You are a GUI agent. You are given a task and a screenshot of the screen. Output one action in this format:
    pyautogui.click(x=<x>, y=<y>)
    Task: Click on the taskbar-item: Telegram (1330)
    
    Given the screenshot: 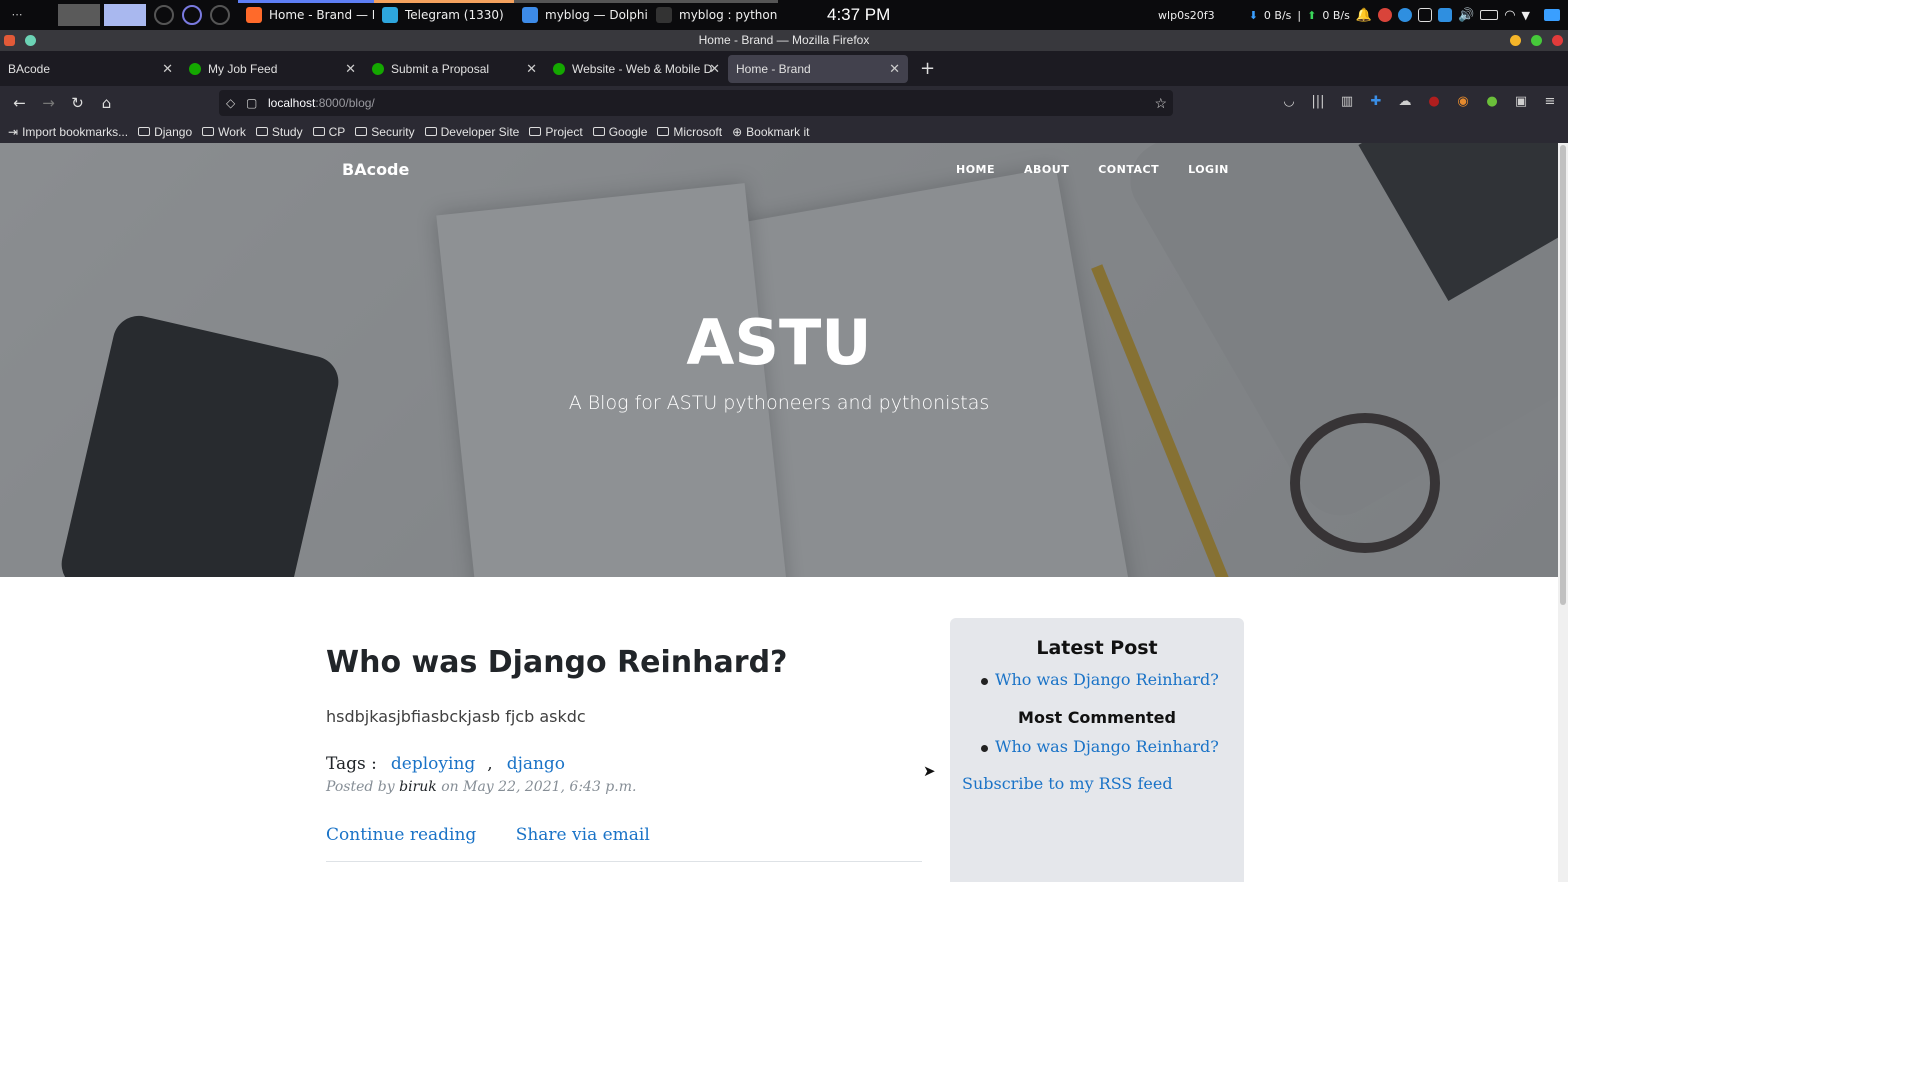 What is the action you would take?
    pyautogui.click(x=444, y=15)
    